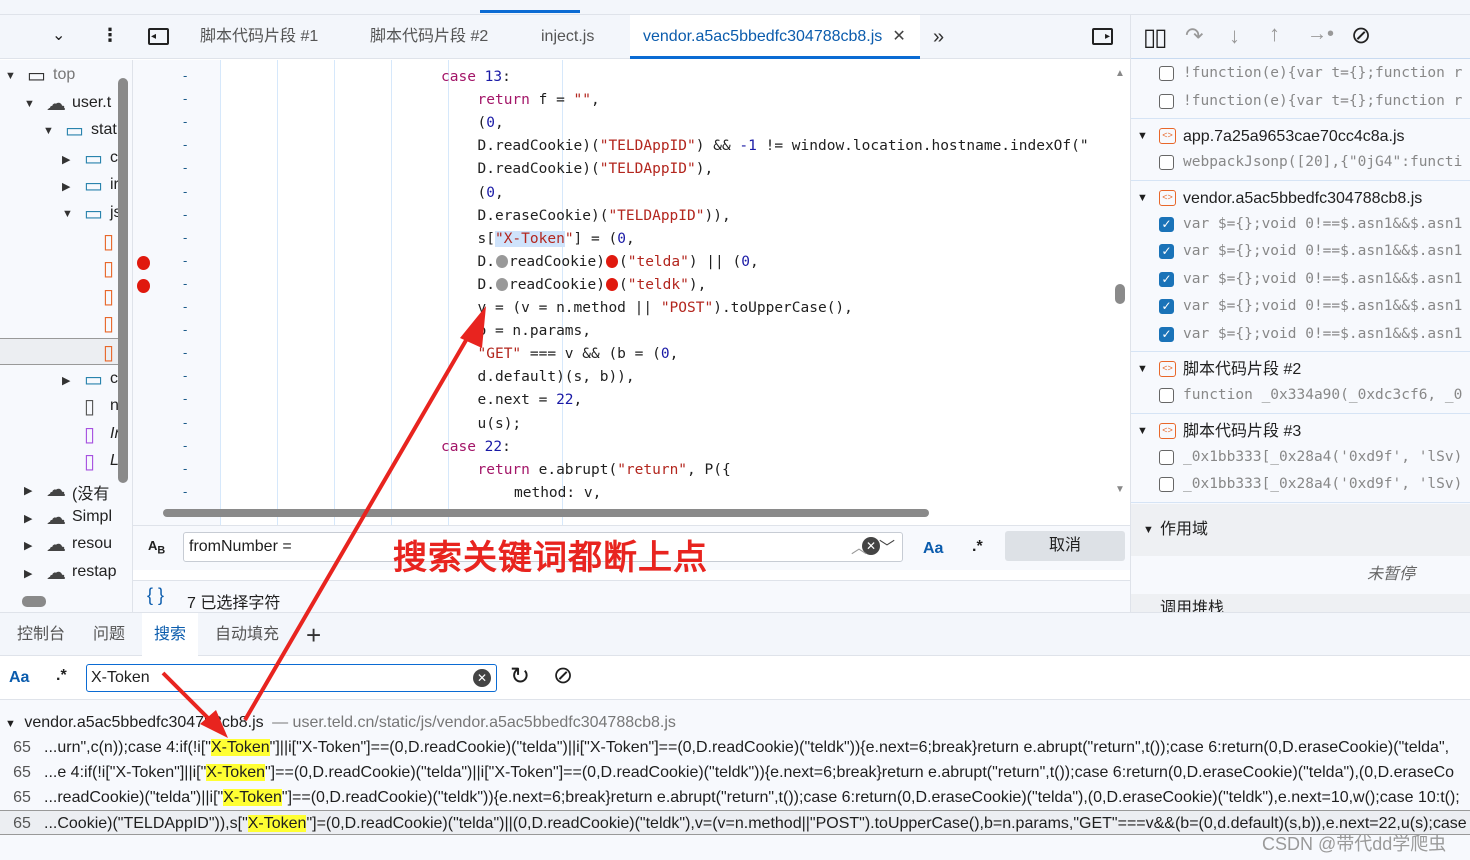 This screenshot has height=860, width=1470. What do you see at coordinates (1354, 844) in the screenshot?
I see `watermark: CSDN @带代dd学爬虫` at bounding box center [1354, 844].